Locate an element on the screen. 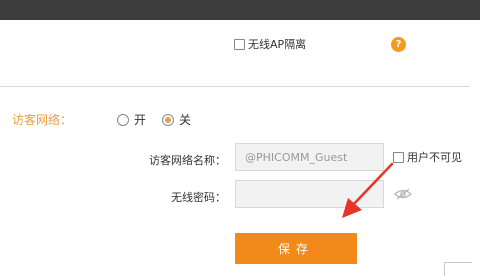 Image resolution: width=480 pixels, height=276 pixels. ap-isolation-checkbox is located at coordinates (239, 44).